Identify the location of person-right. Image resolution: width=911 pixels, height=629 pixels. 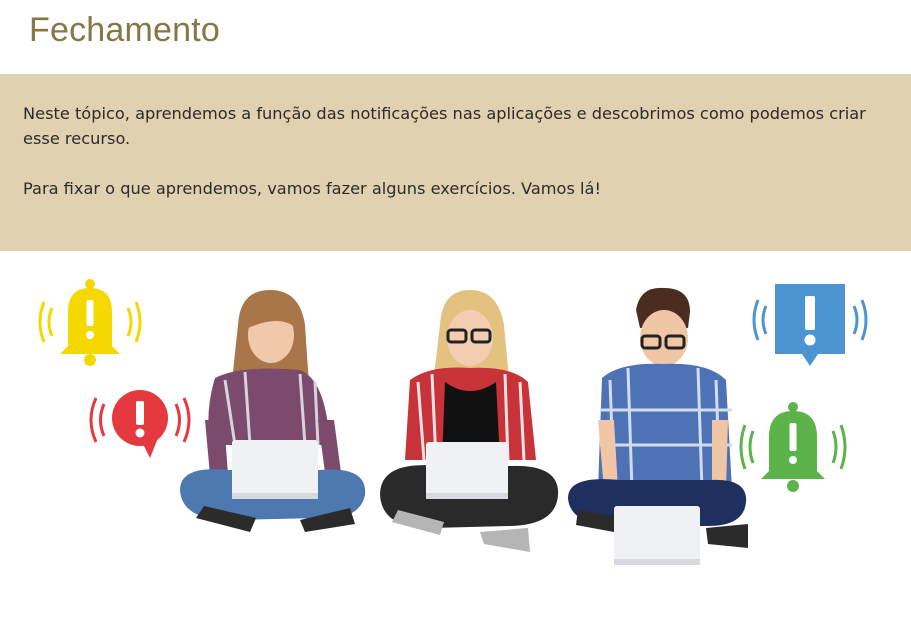
(658, 426).